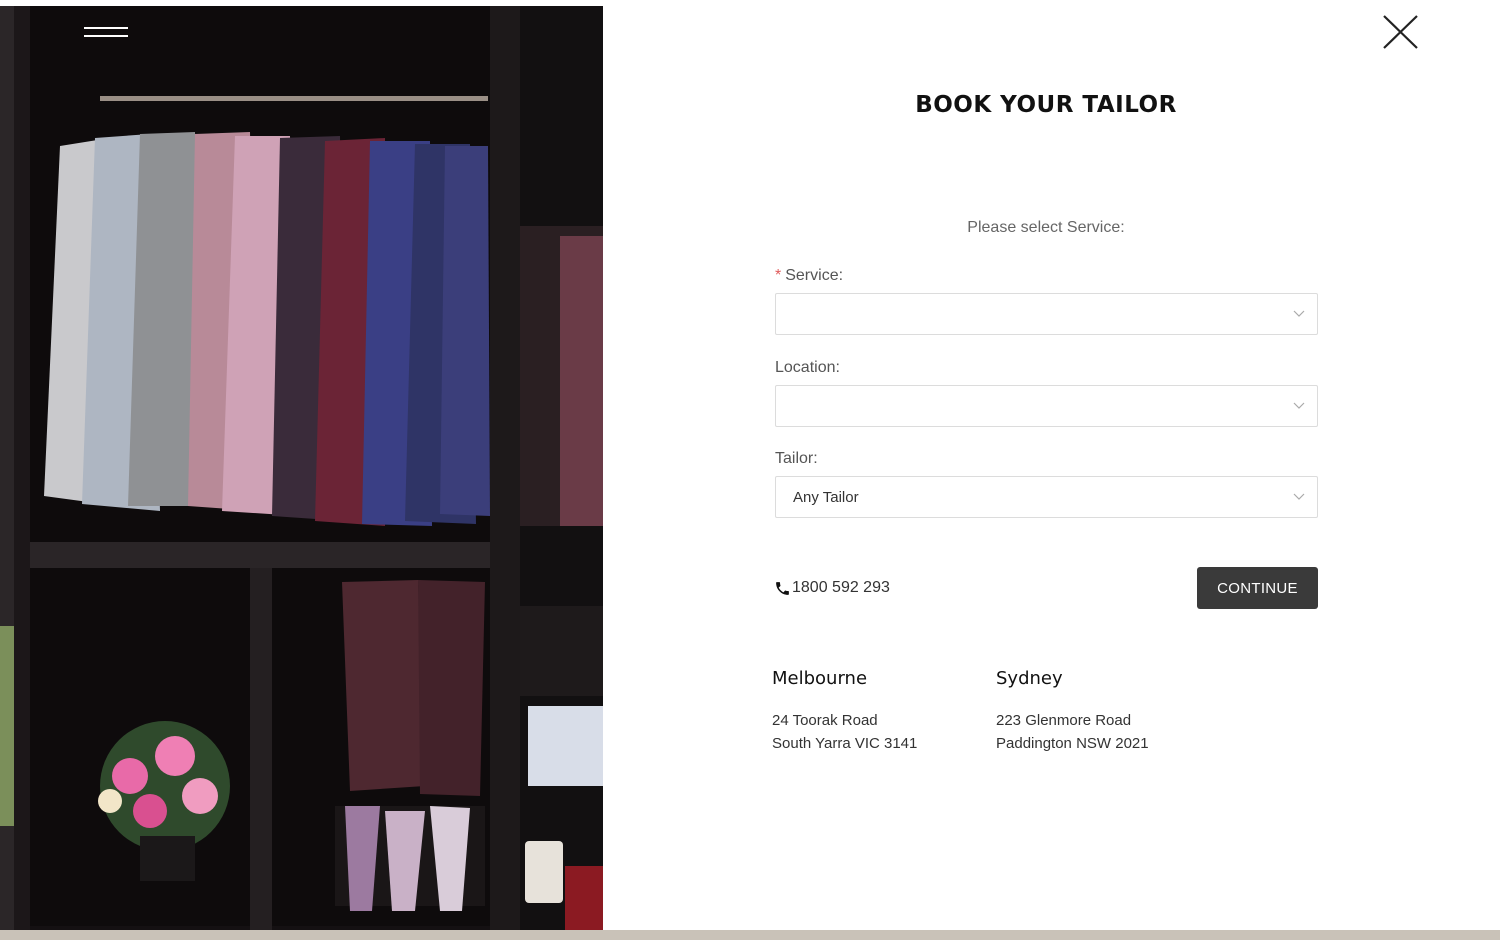 The width and height of the screenshot is (1500, 940). What do you see at coordinates (1046, 105) in the screenshot?
I see `page-title: BOOK YOUR TAILOR` at bounding box center [1046, 105].